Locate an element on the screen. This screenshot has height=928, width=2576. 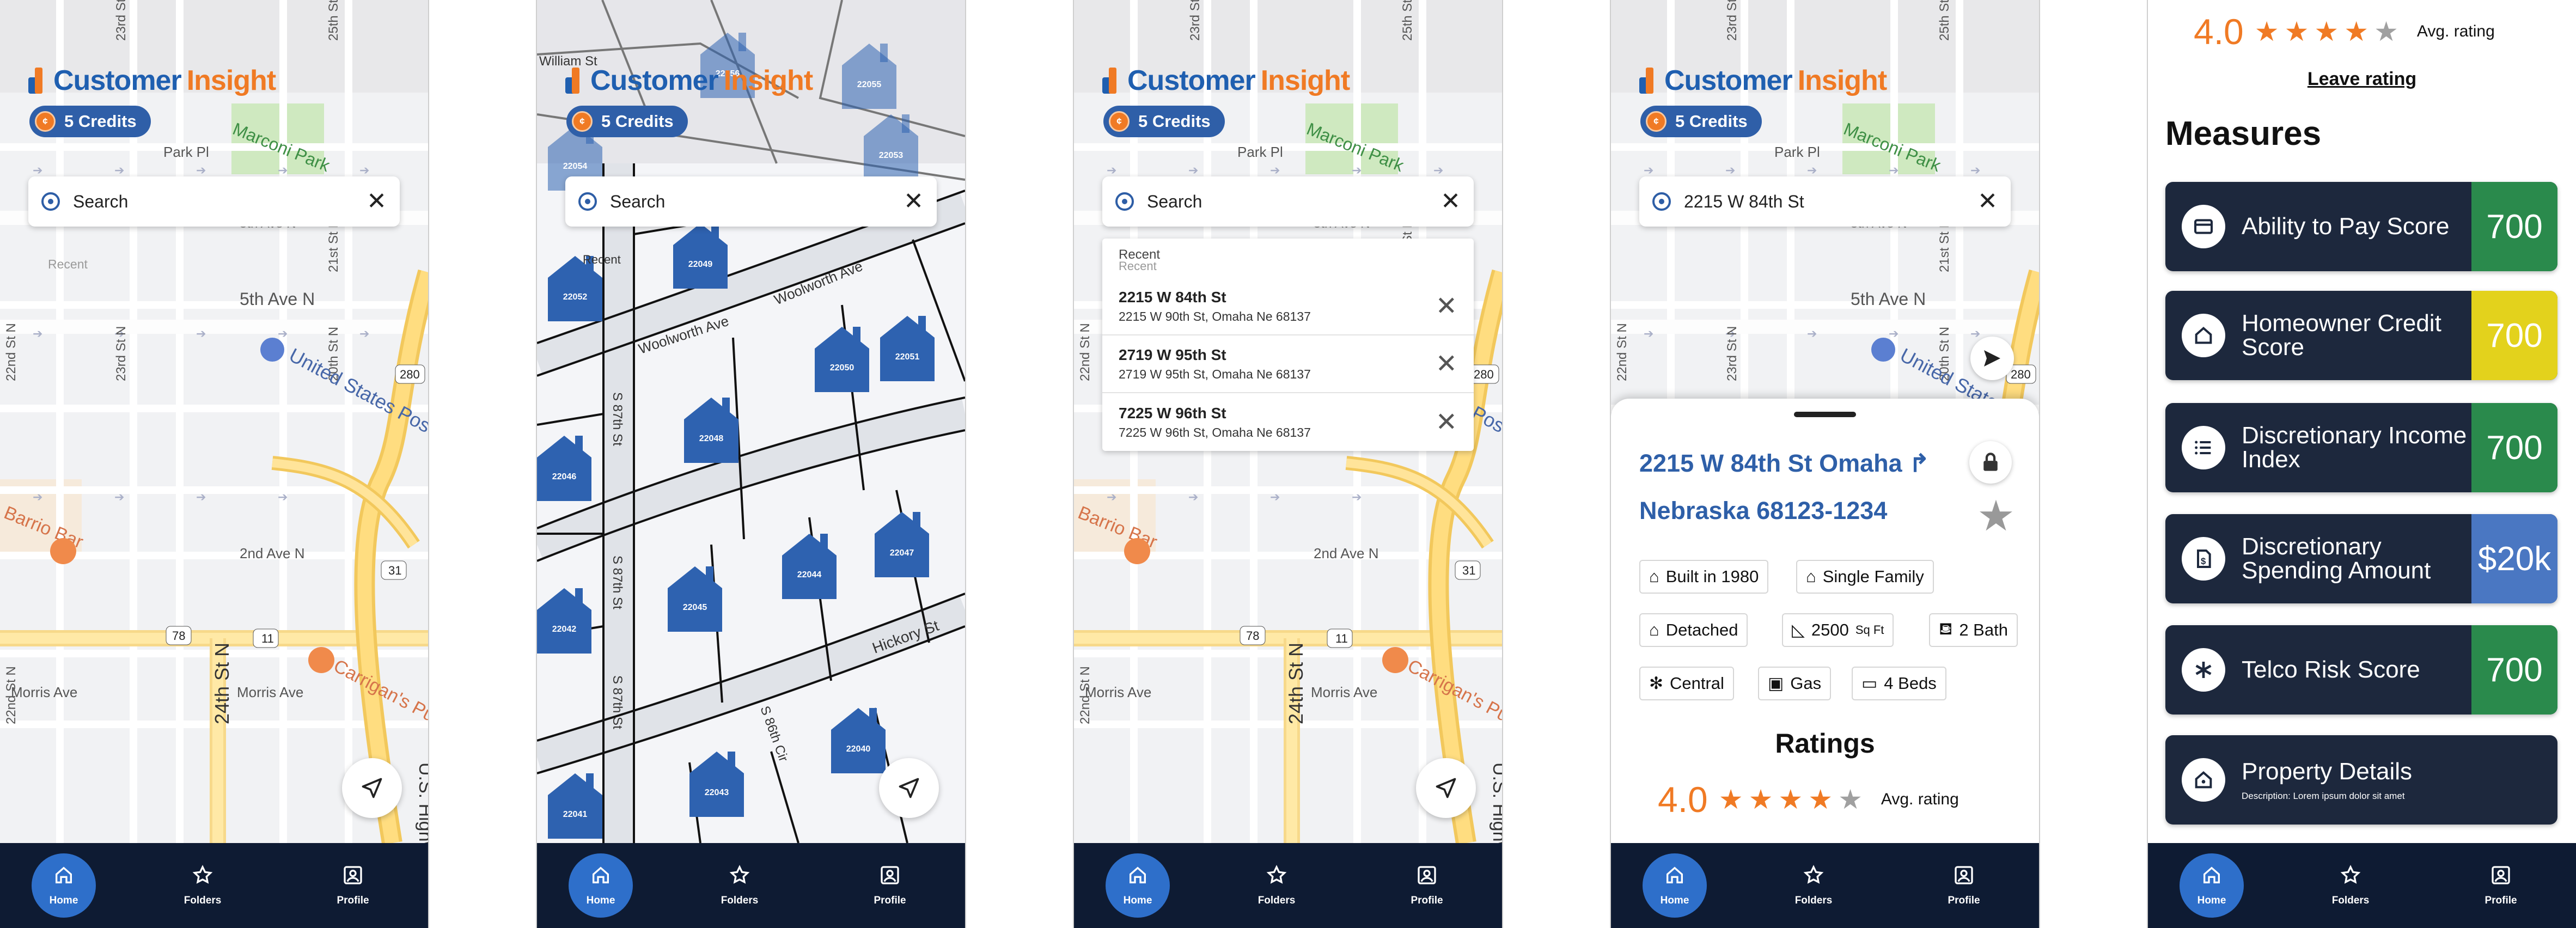
route-31-shield: 31 is located at coordinates (1468, 570).